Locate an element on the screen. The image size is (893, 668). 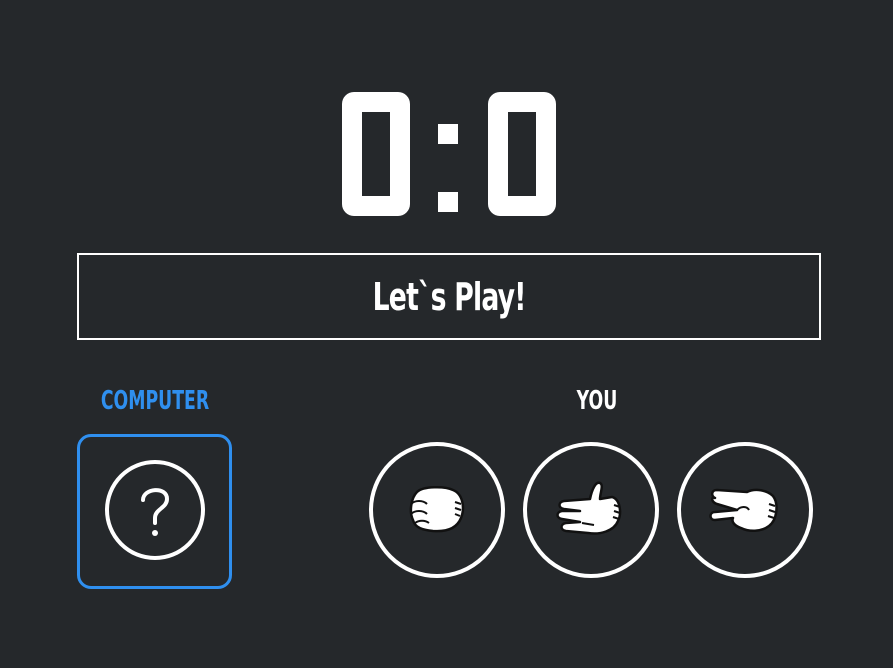
computer-label: COMPUTER is located at coordinates (155, 401).